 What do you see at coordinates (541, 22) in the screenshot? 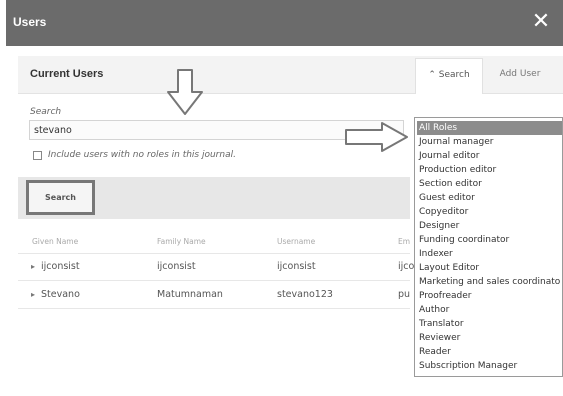
I see `close-icon: ✕` at bounding box center [541, 22].